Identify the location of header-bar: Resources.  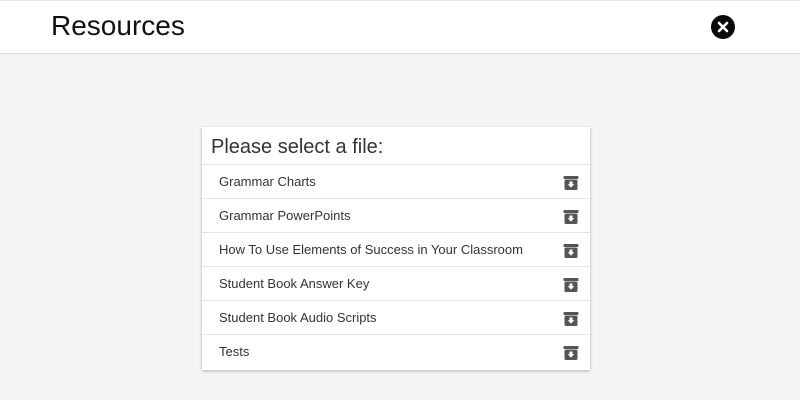
(400, 27).